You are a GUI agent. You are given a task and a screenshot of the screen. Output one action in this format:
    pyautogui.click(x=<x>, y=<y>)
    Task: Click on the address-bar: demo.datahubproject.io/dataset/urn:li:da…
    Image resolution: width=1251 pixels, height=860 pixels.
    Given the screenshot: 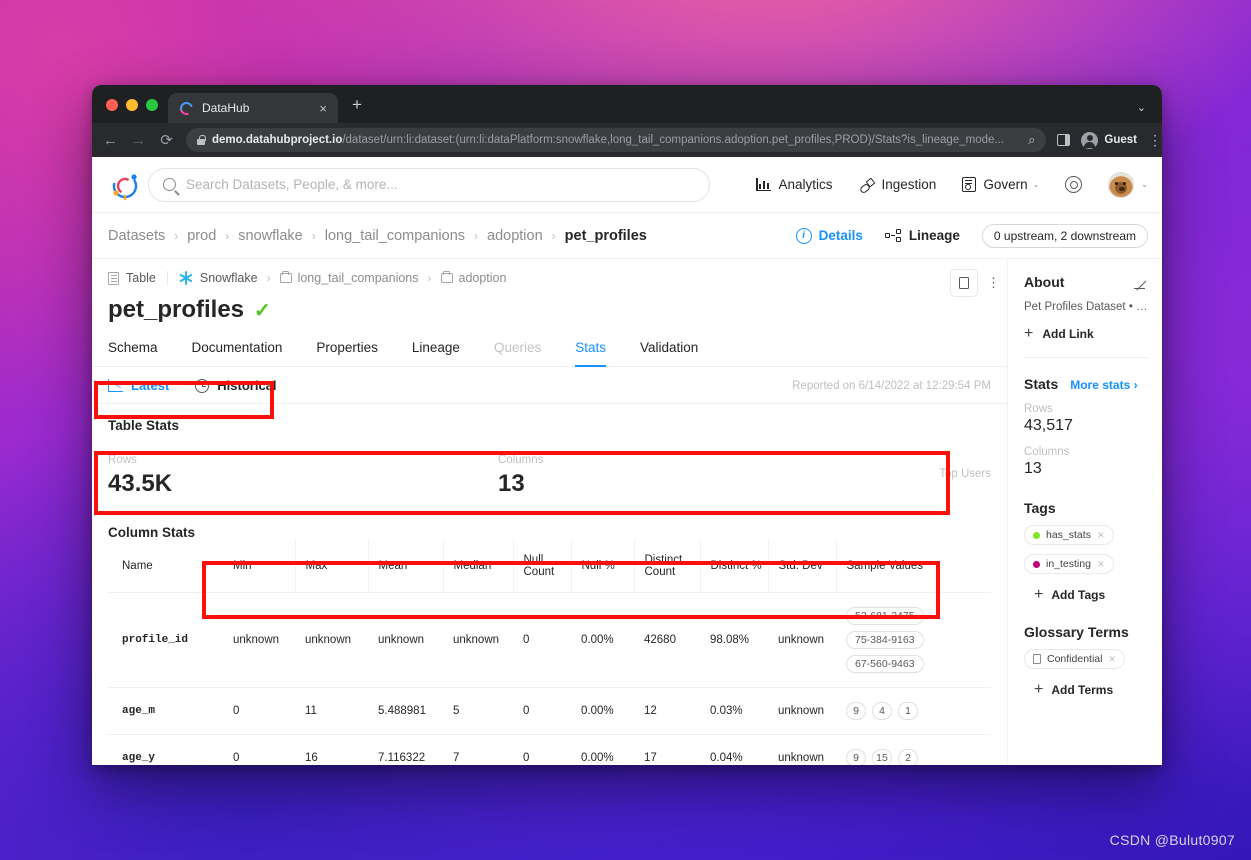 What is the action you would take?
    pyautogui.click(x=616, y=140)
    